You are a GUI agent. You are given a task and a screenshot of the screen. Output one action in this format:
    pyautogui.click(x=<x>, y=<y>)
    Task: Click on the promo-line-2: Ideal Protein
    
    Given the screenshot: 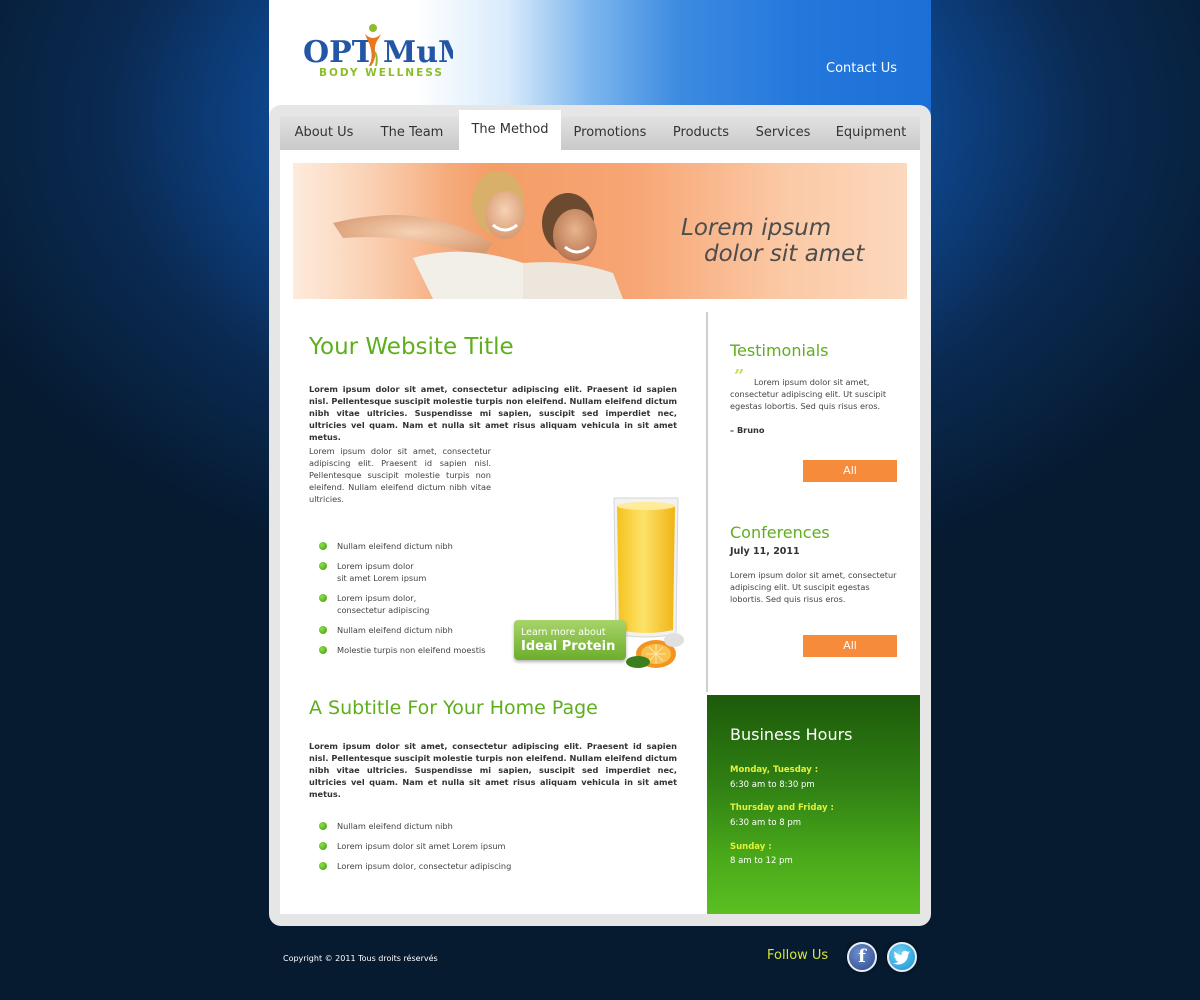 What is the action you would take?
    pyautogui.click(x=568, y=646)
    